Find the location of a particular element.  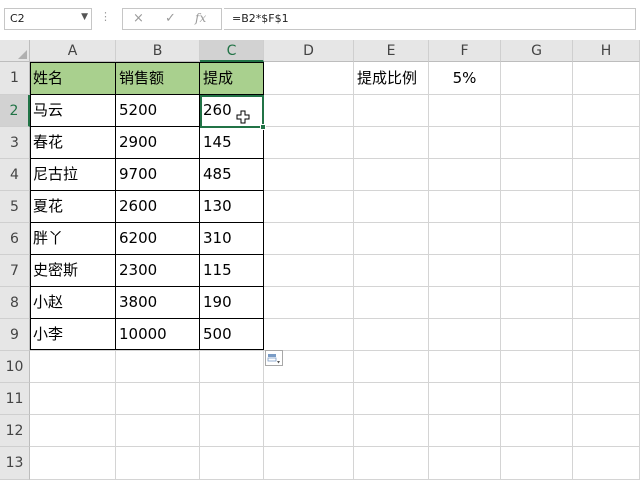

cell-g4 is located at coordinates (537, 175).